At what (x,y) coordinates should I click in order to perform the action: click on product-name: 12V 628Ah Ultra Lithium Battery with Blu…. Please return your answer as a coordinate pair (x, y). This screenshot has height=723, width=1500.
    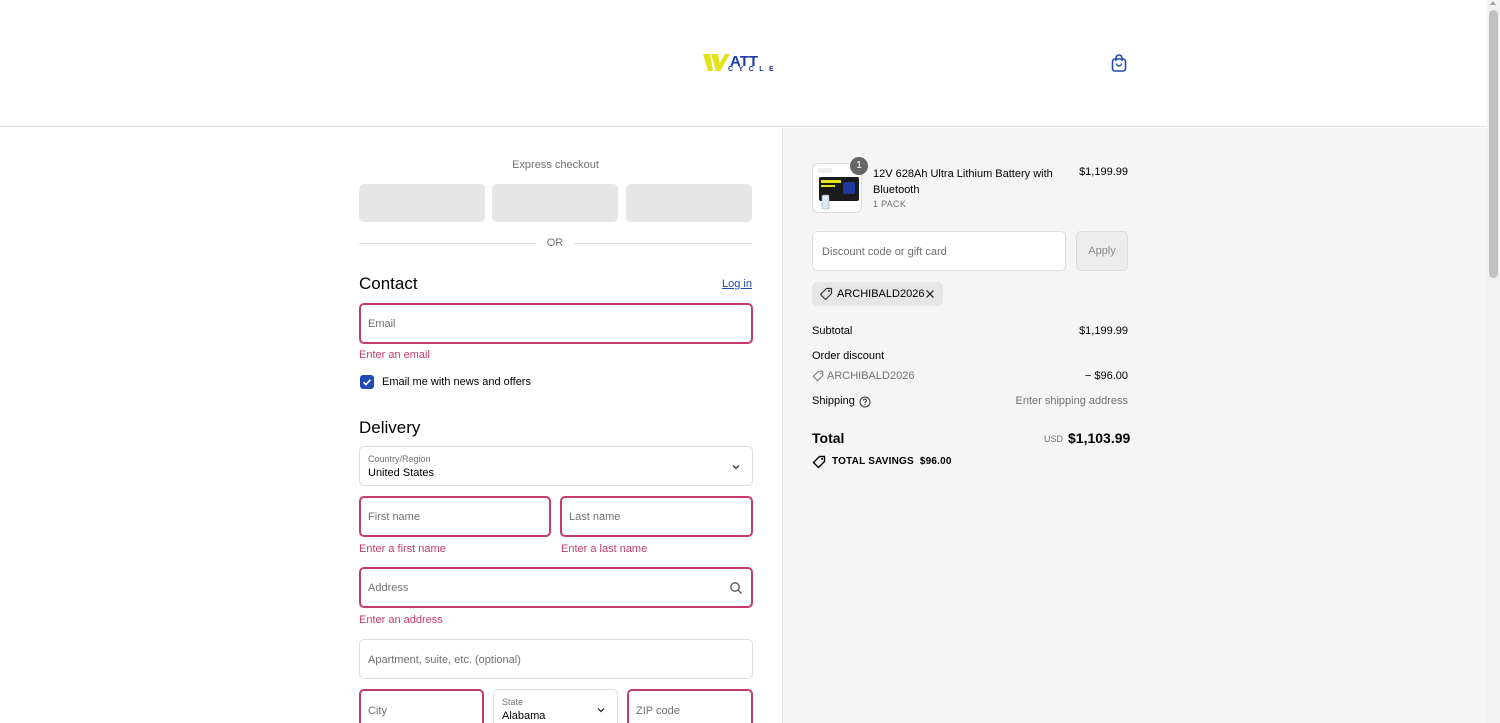
    Looking at the image, I should click on (963, 182).